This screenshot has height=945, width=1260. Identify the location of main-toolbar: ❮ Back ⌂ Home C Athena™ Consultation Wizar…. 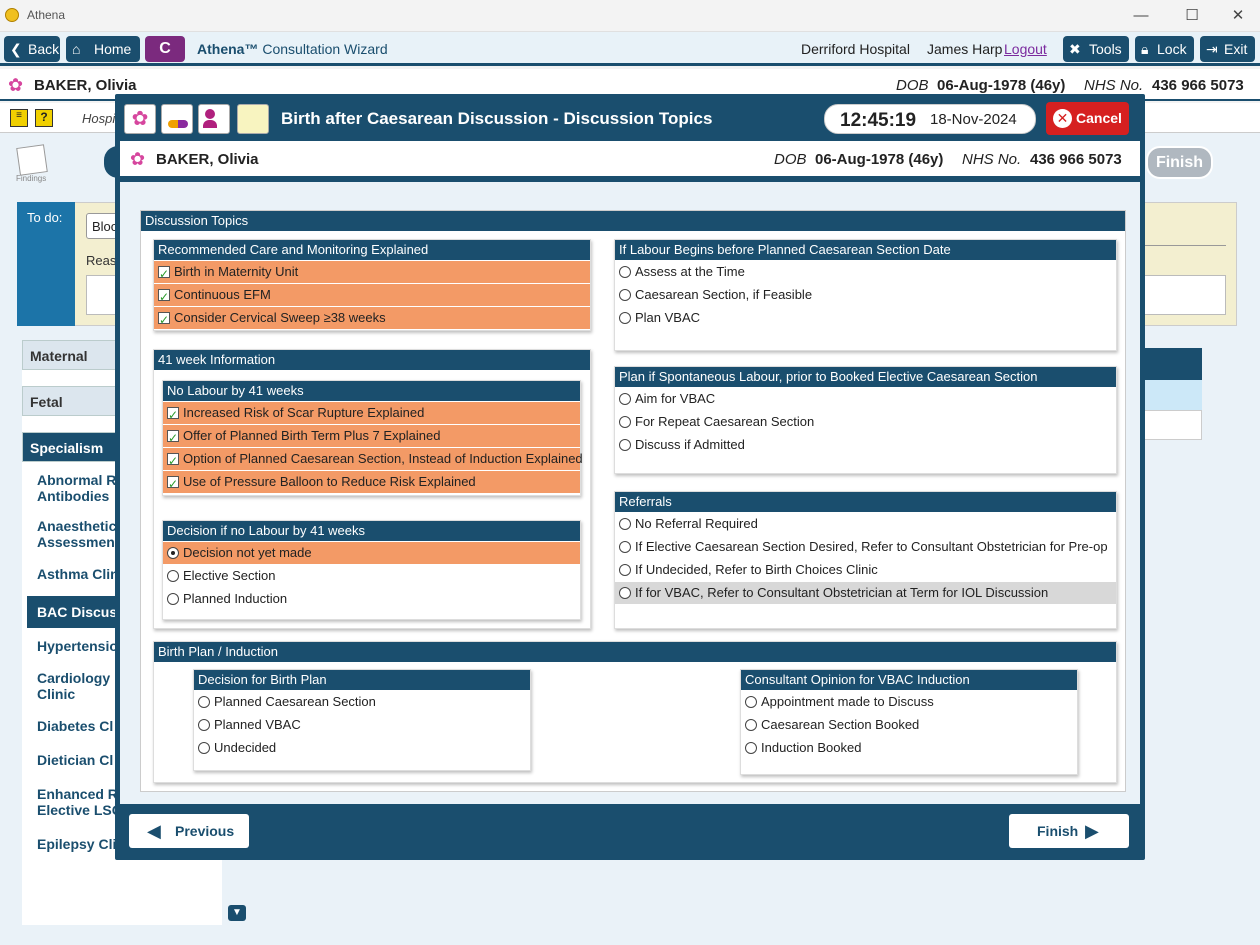
(630, 49).